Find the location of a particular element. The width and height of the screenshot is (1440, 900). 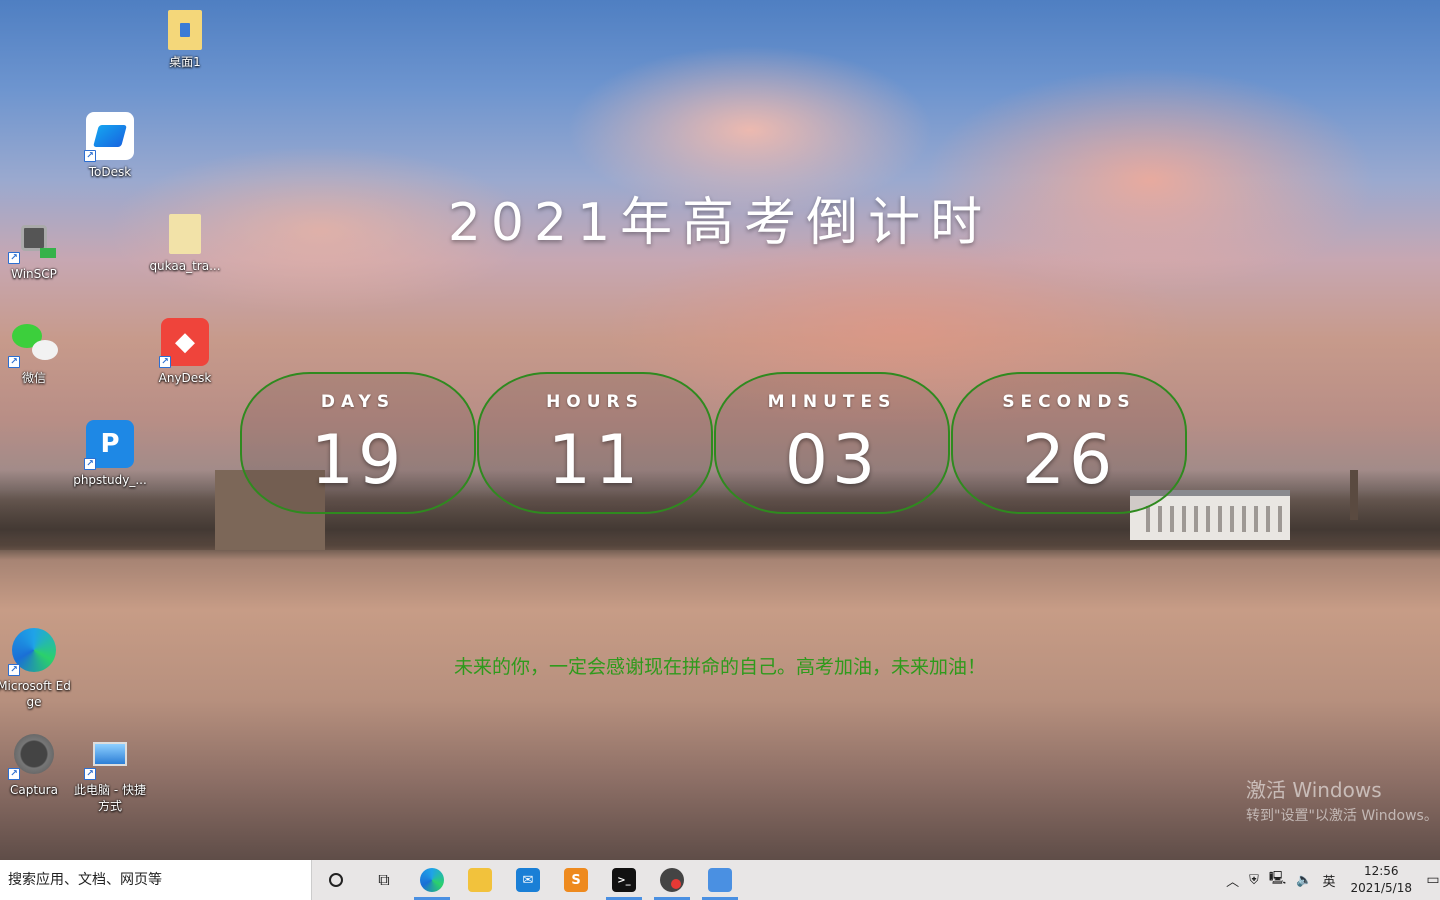

clock-time: 12:56 is located at coordinates (1381, 871).